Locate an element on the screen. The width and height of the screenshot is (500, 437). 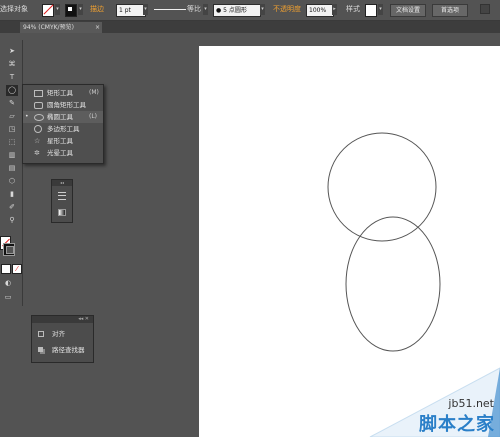
toolbox: ➤ ⌘ T ◯ ✎ ▱ ◳ ⬚ ▥ ▤ ⬡ ▮ ✐ ⚲ ⁄ ◐ ▭ is located at coordinates (11, 173).